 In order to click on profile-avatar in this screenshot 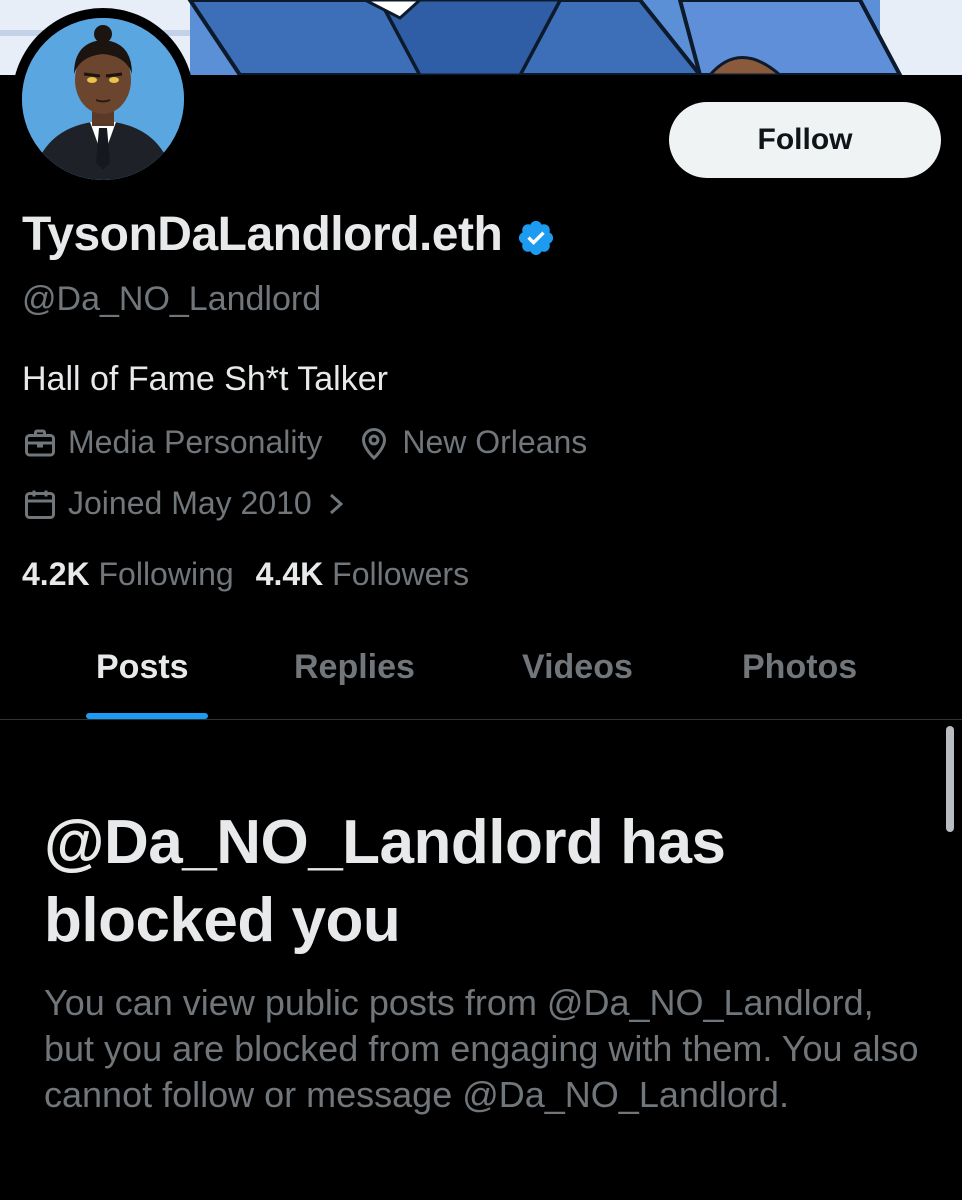, I will do `click(103, 99)`.